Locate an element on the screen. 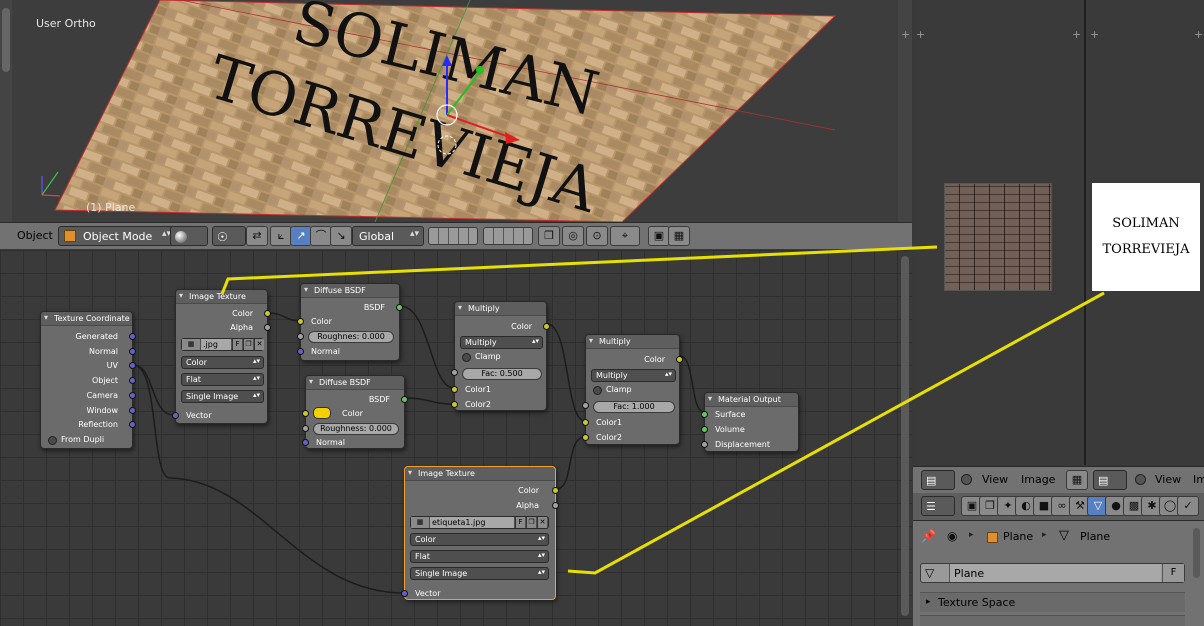 The image size is (1204, 626). from-dupli-checkbox is located at coordinates (52, 440).